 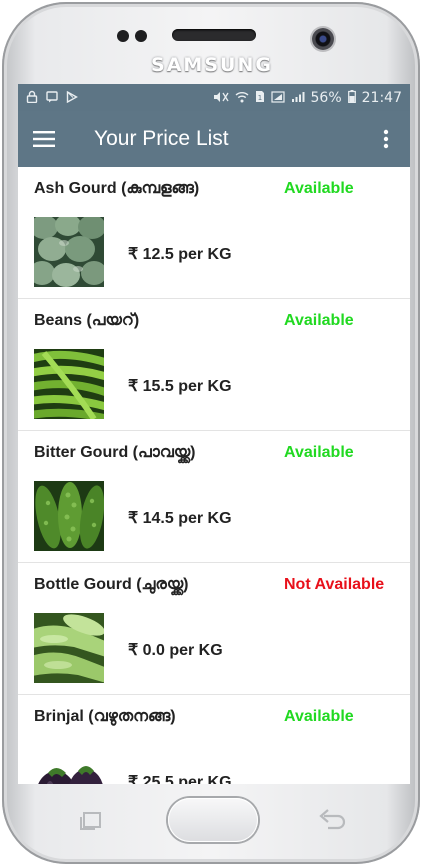 I want to click on battery-icon, so click(x=351, y=97).